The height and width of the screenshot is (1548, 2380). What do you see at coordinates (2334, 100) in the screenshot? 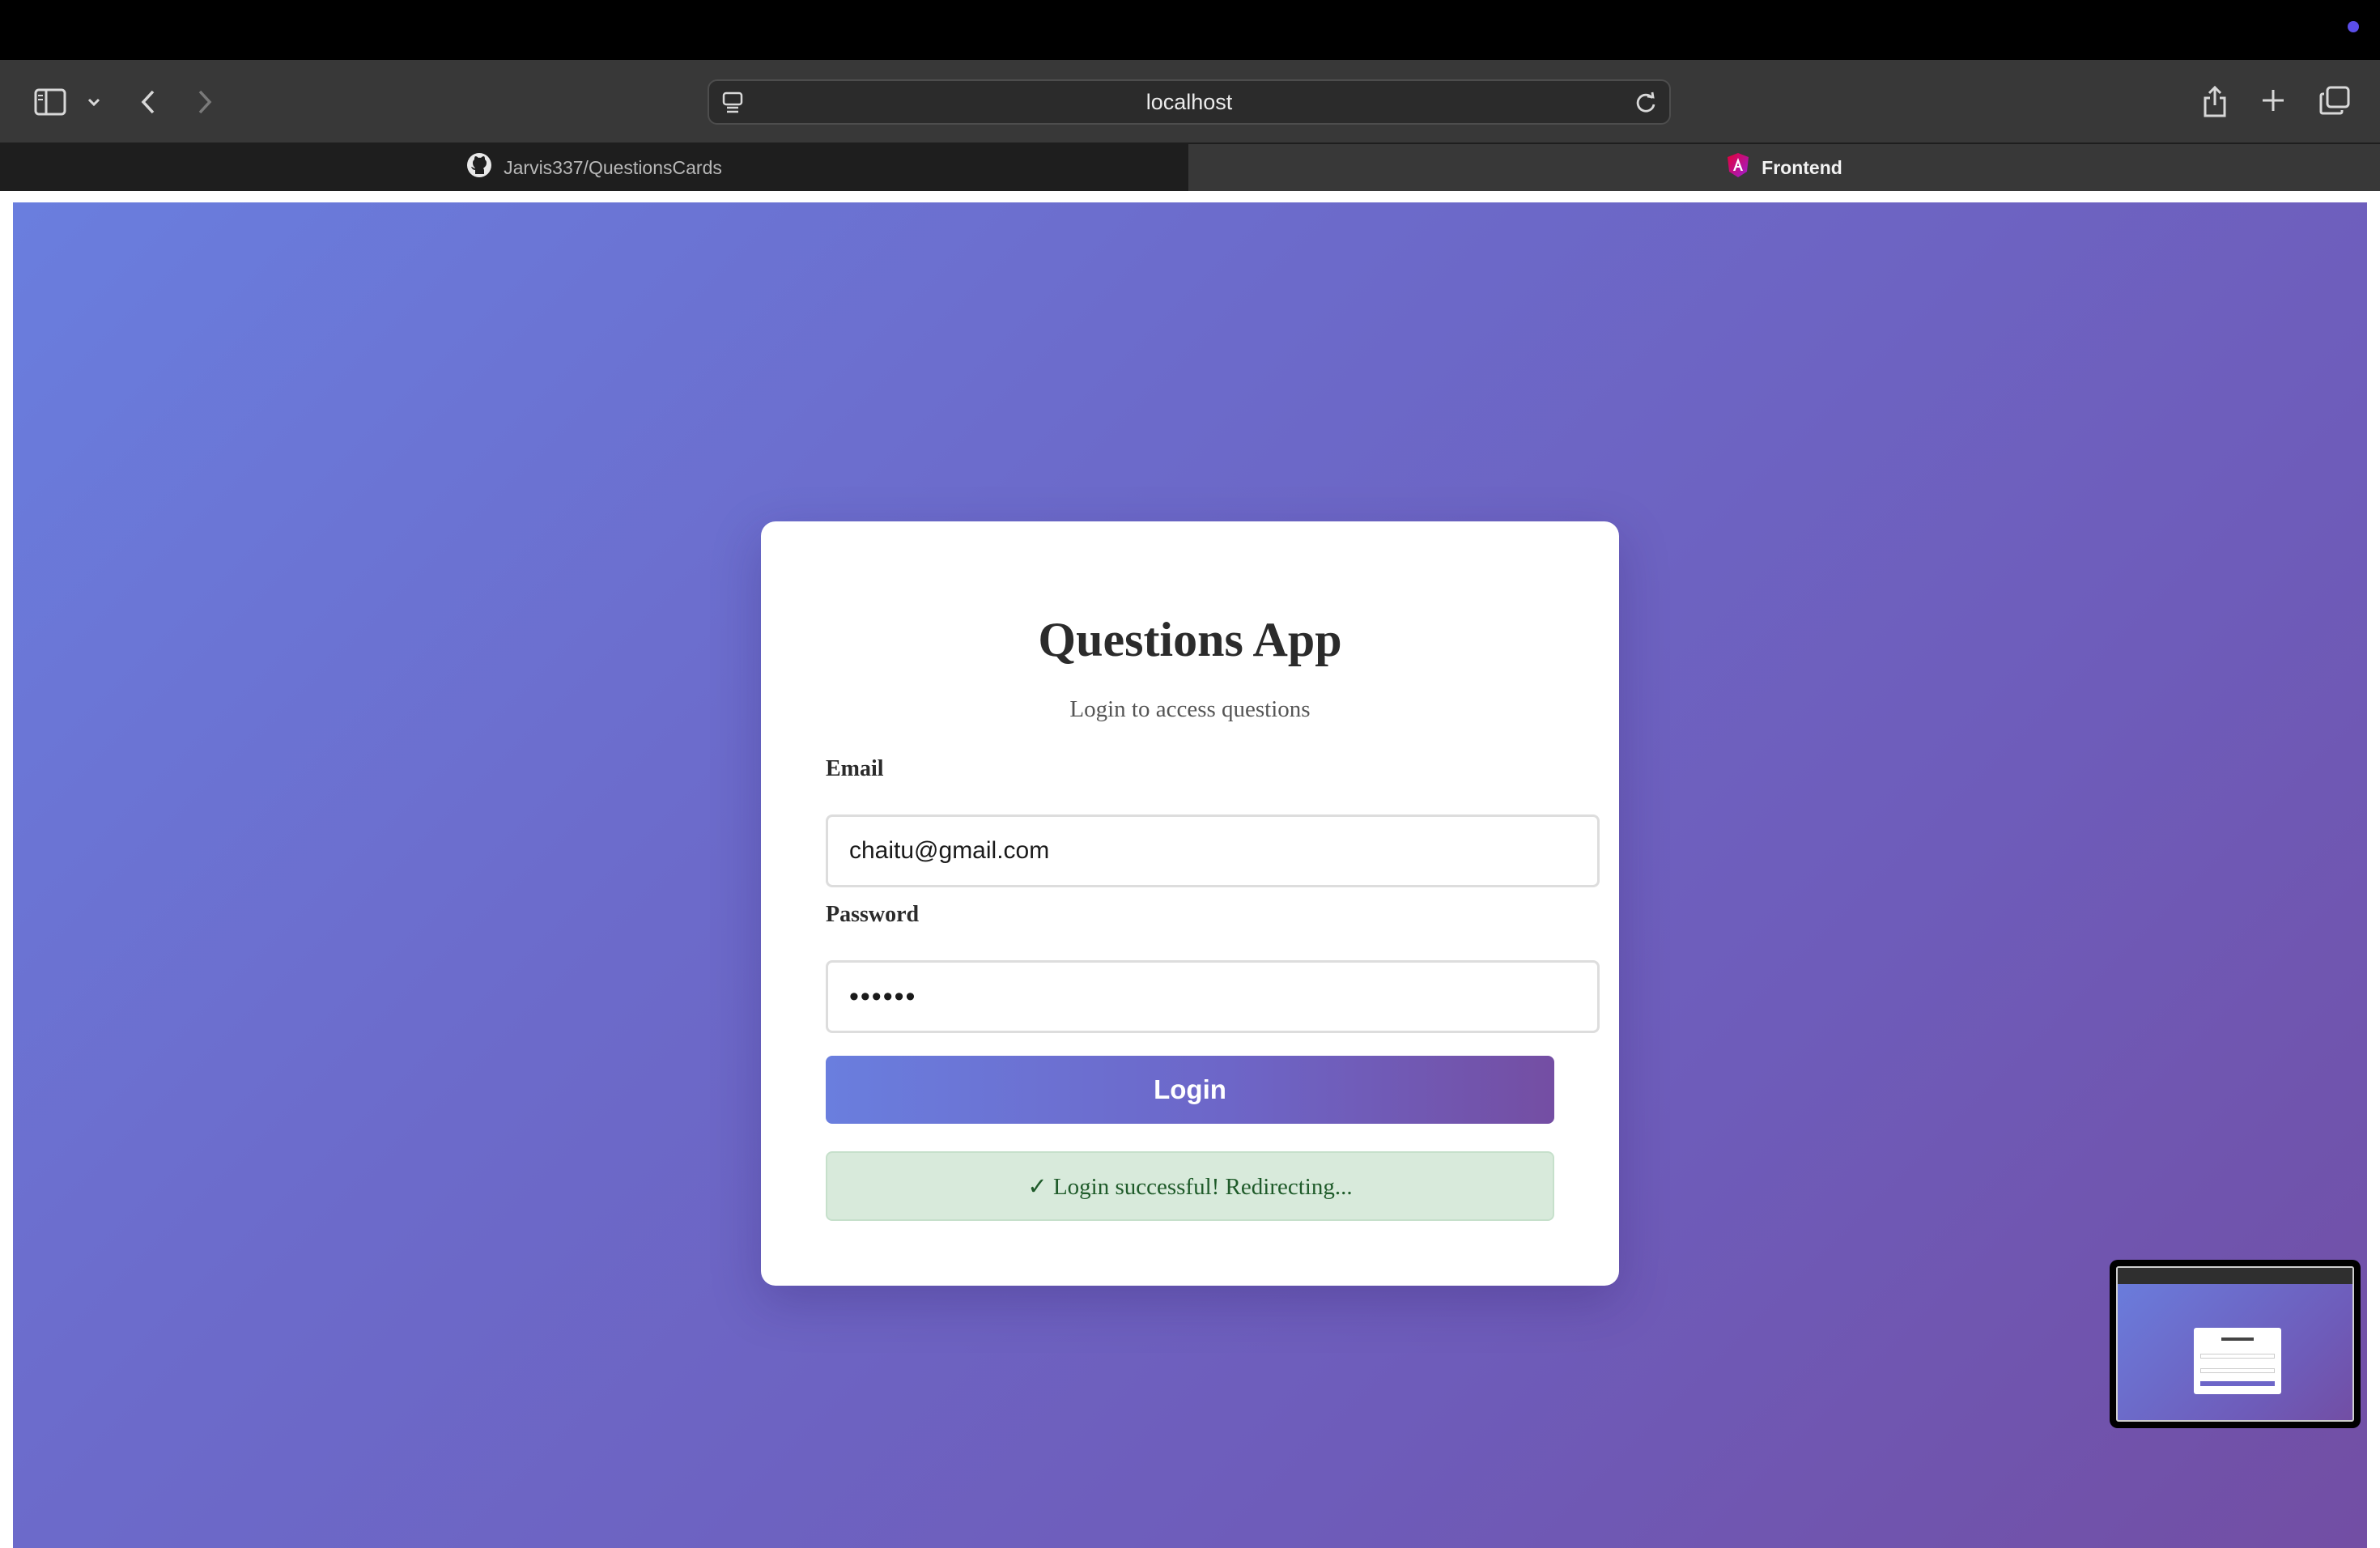
I see `tab-overview-icon` at bounding box center [2334, 100].